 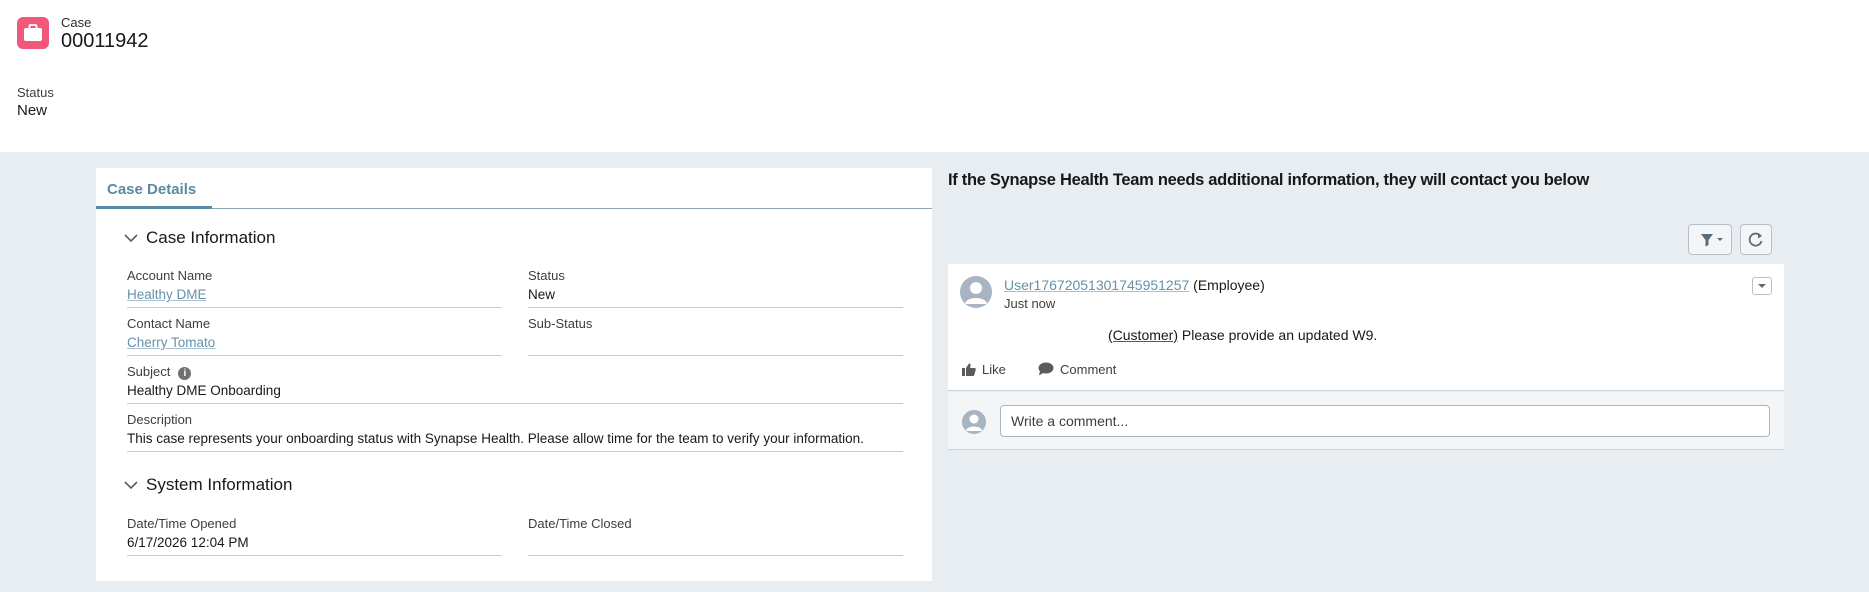 I want to click on field-label: Status, so click(x=546, y=275).